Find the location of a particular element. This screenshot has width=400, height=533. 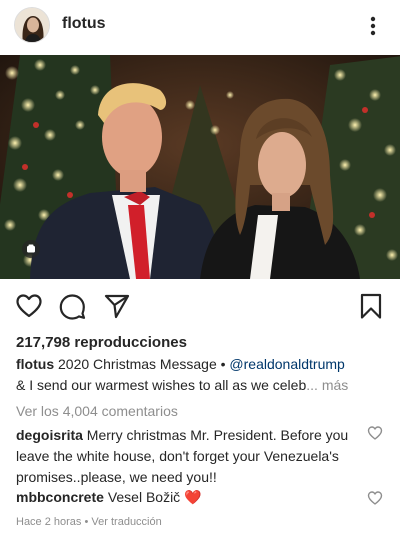

caption-more-link: más is located at coordinates (335, 385).